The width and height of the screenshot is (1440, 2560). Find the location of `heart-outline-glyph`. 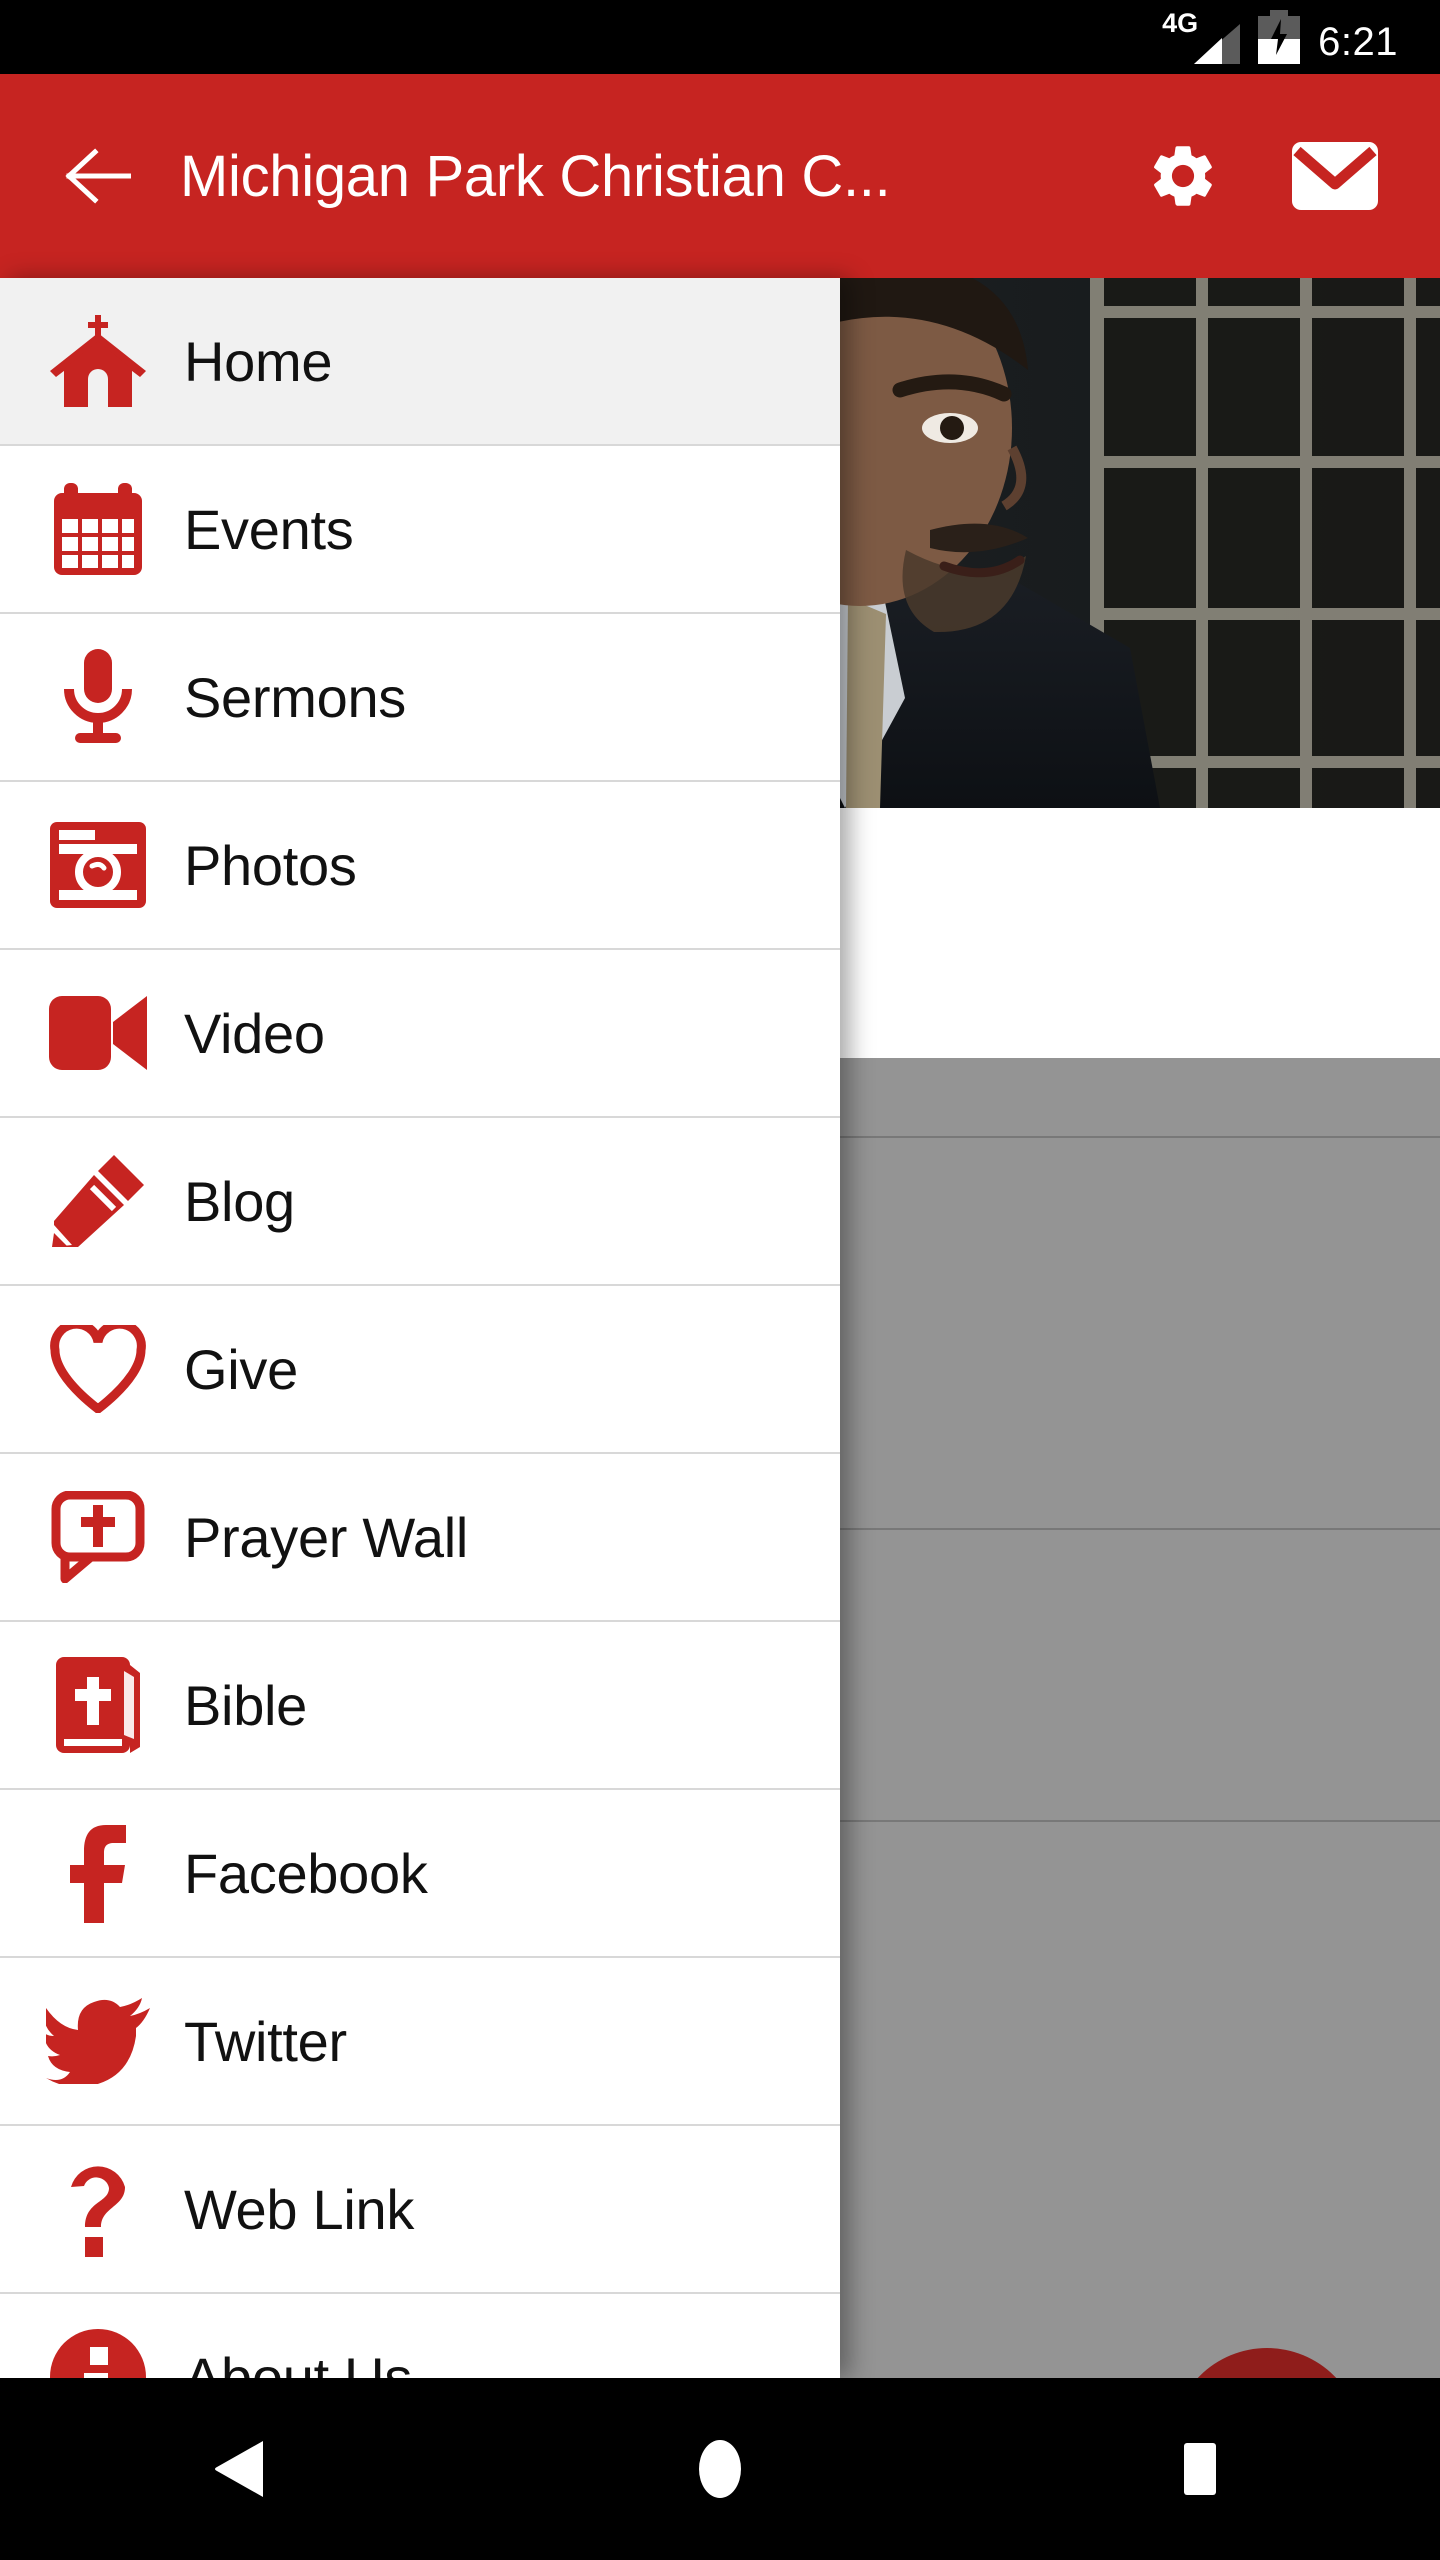

heart-outline-glyph is located at coordinates (98, 1369).